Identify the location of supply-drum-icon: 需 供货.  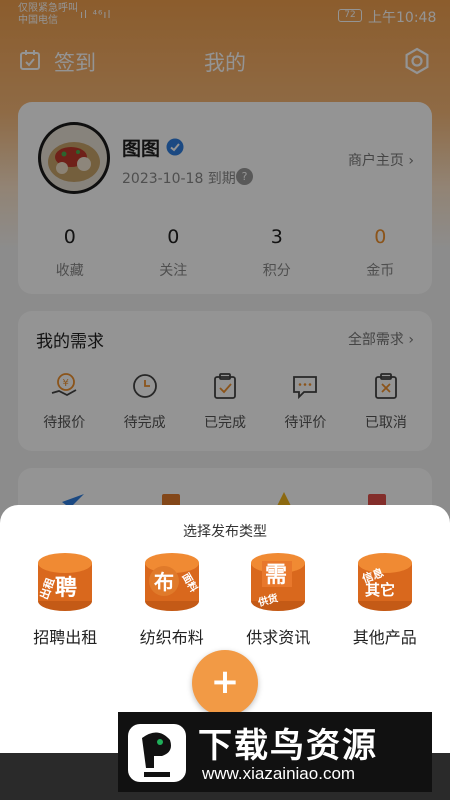
(278, 582).